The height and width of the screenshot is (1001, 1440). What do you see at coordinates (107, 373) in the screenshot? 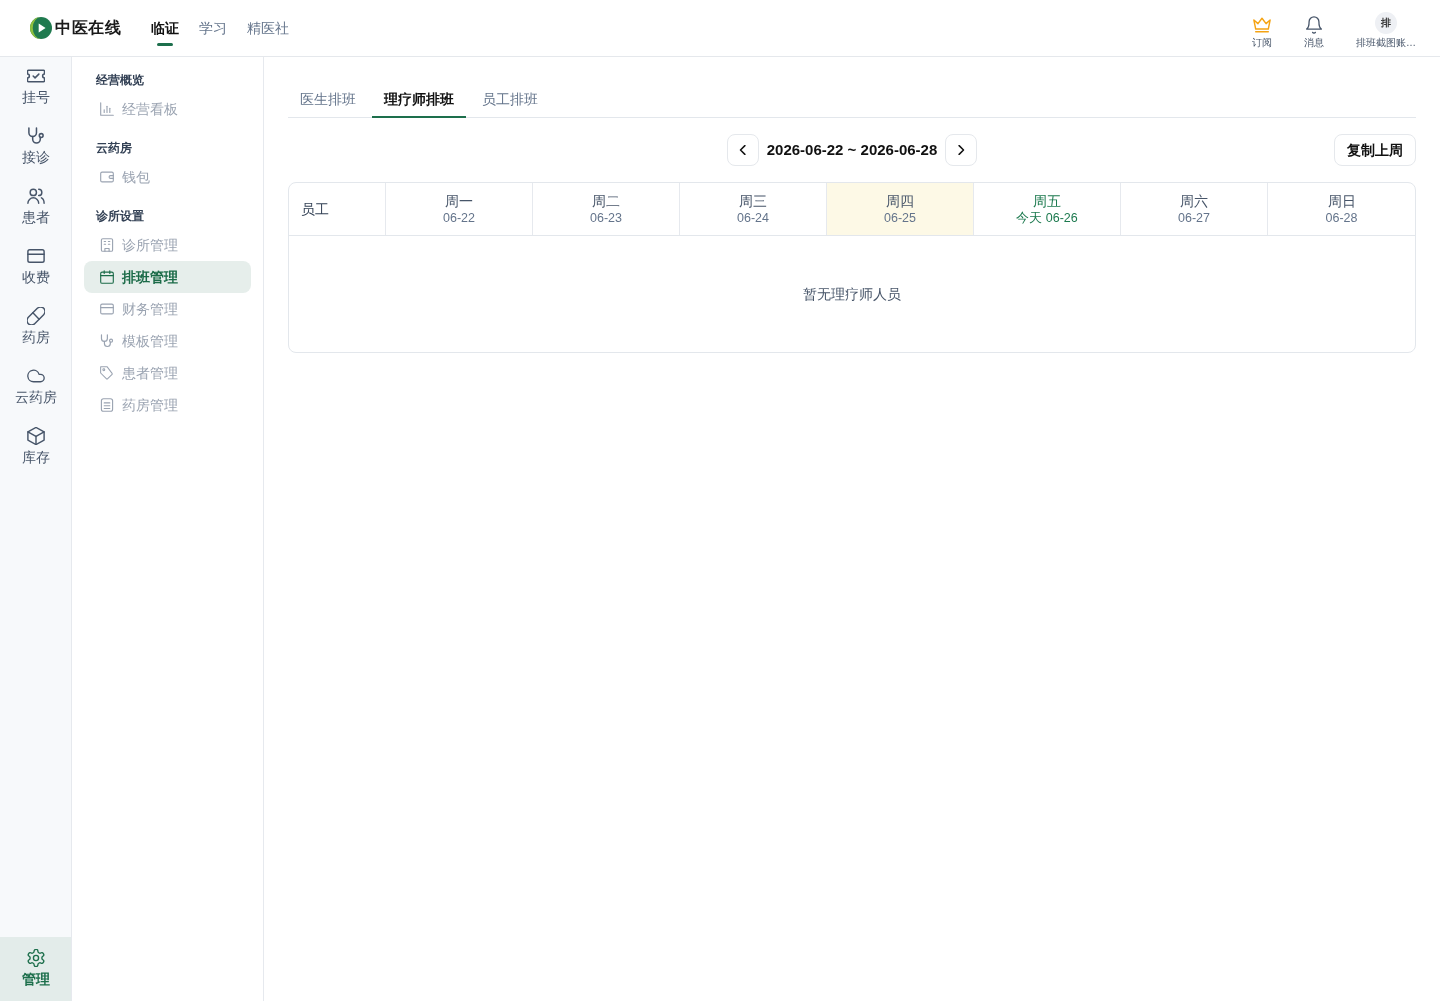
I see `tag-icon` at bounding box center [107, 373].